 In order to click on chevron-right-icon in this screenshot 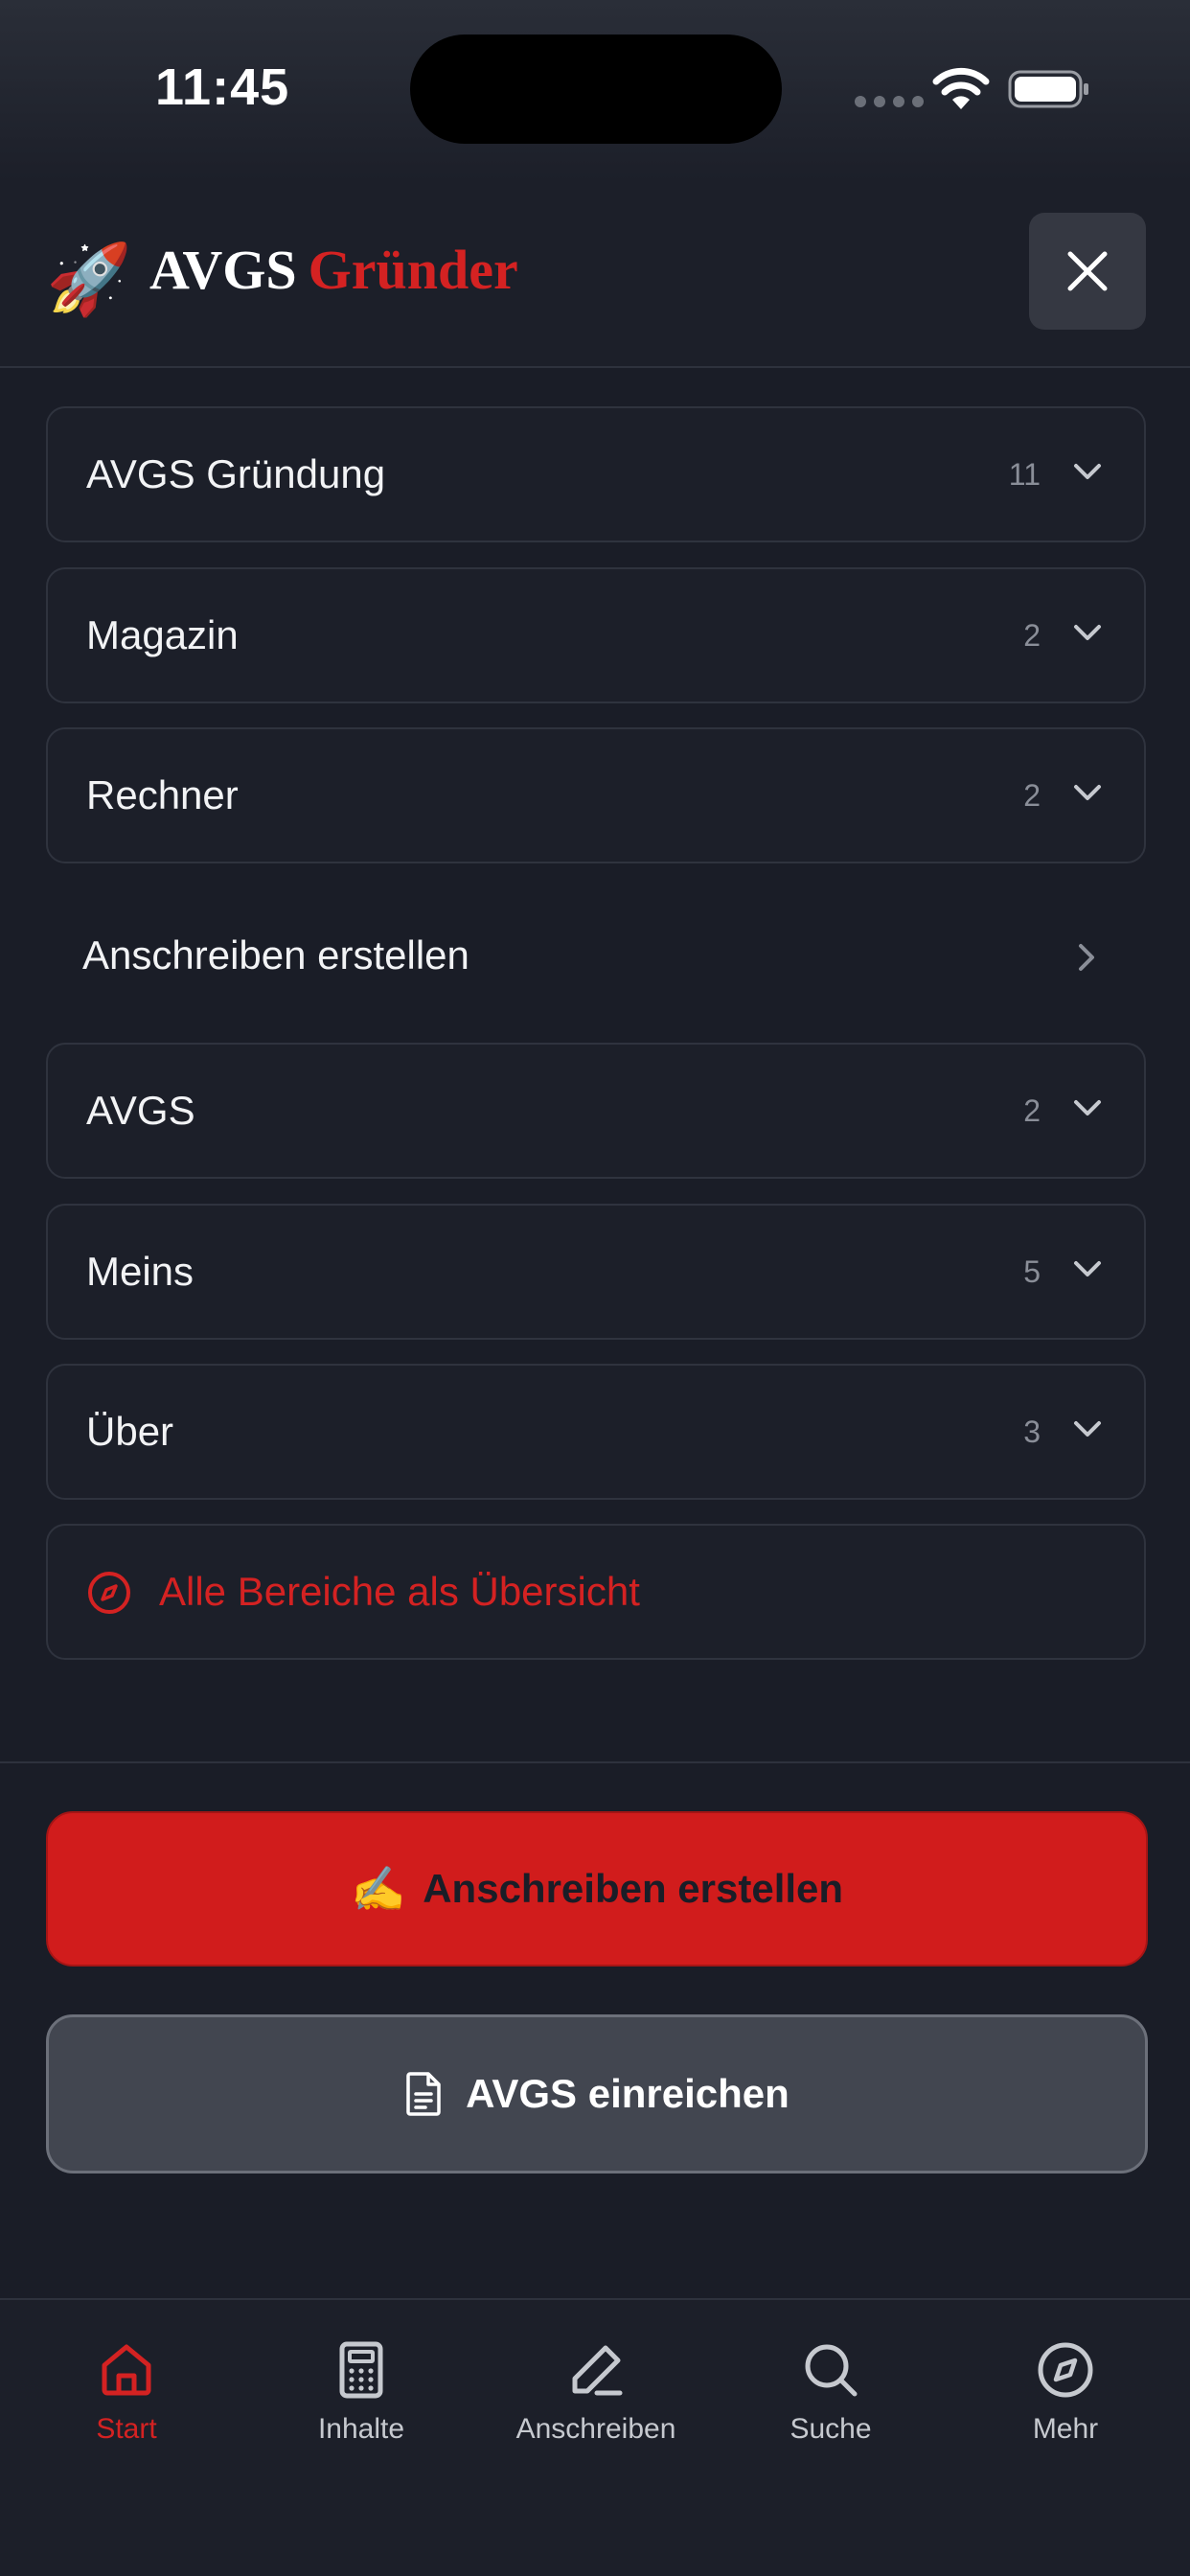, I will do `click(1087, 957)`.